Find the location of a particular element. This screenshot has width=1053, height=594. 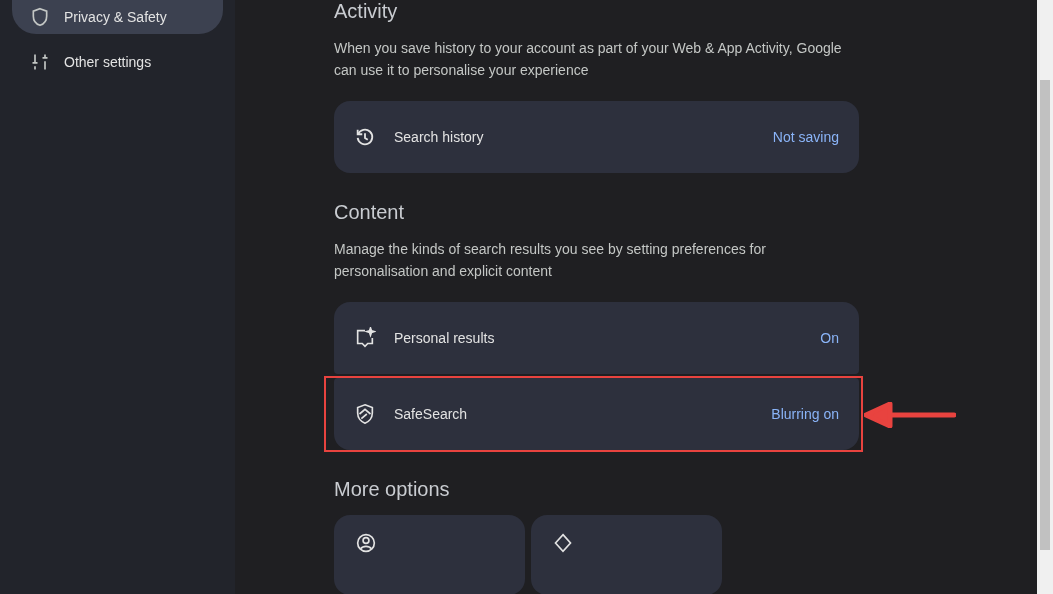

settings-row: Personal results On is located at coordinates (596, 338).